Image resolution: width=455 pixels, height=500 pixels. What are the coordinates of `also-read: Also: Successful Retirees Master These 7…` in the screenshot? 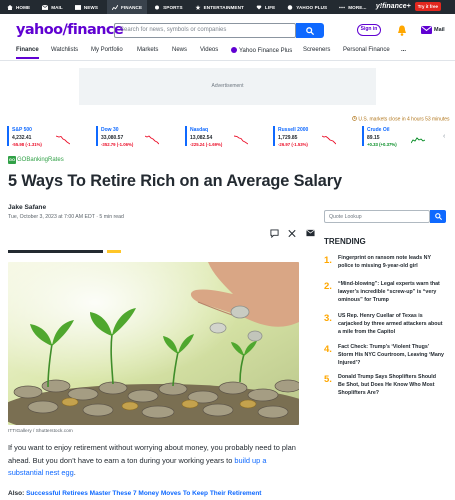 It's located at (134, 493).